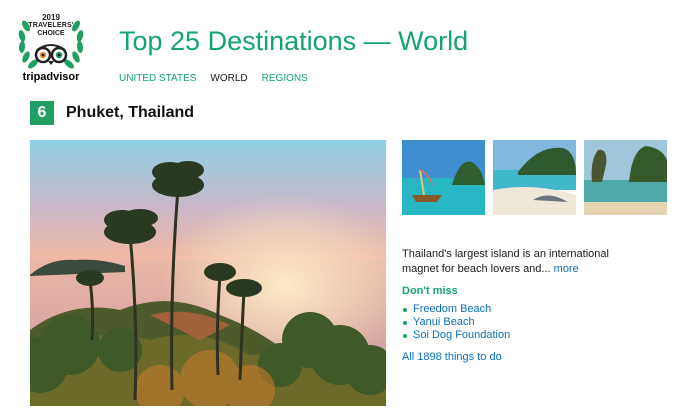 This screenshot has height=417, width=680. Describe the element at coordinates (294, 41) in the screenshot. I see `page-title: Top 25 Destinations — World` at that location.